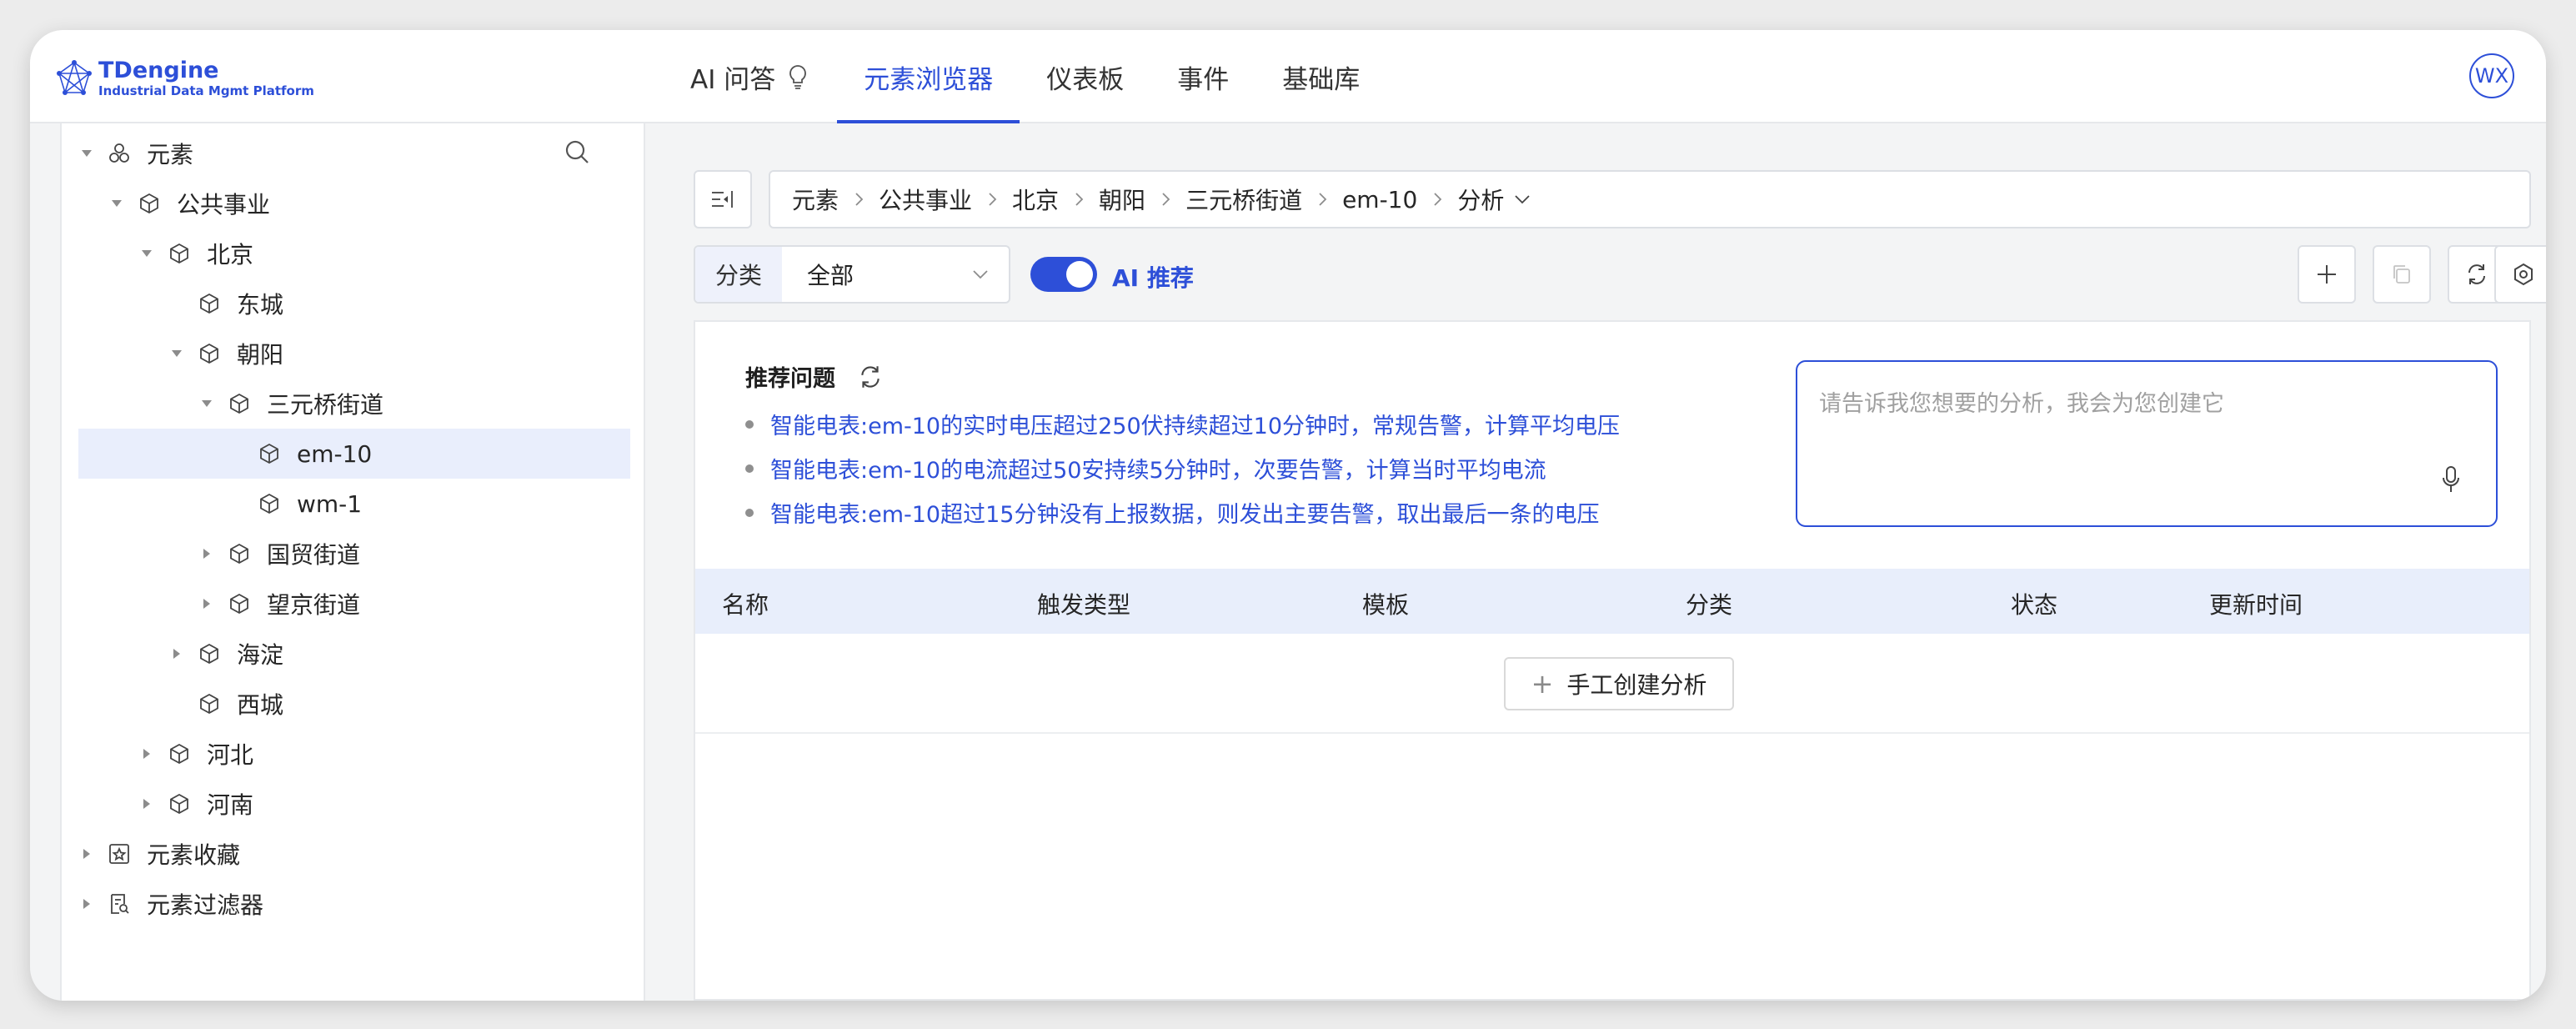  I want to click on tree-item-filters: 元素过滤器, so click(354, 904).